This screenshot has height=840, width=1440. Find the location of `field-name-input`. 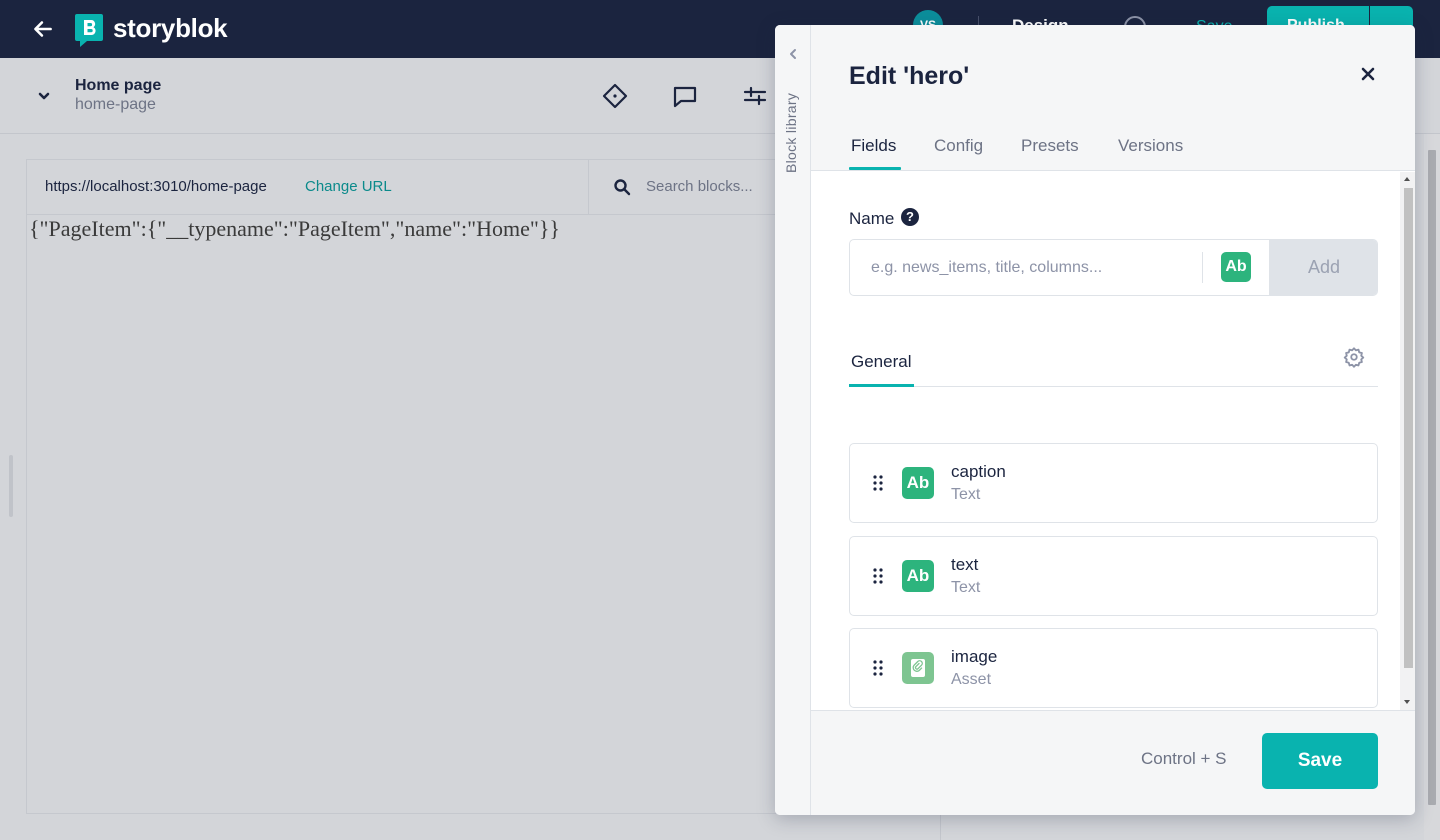

field-name-input is located at coordinates (1025, 267).